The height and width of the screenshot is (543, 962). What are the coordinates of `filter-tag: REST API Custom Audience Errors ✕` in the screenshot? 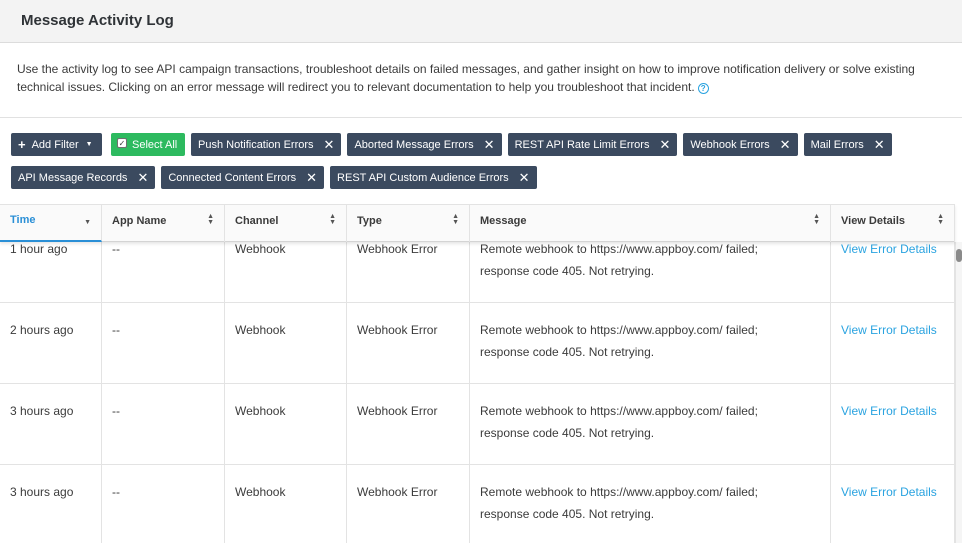 It's located at (433, 177).